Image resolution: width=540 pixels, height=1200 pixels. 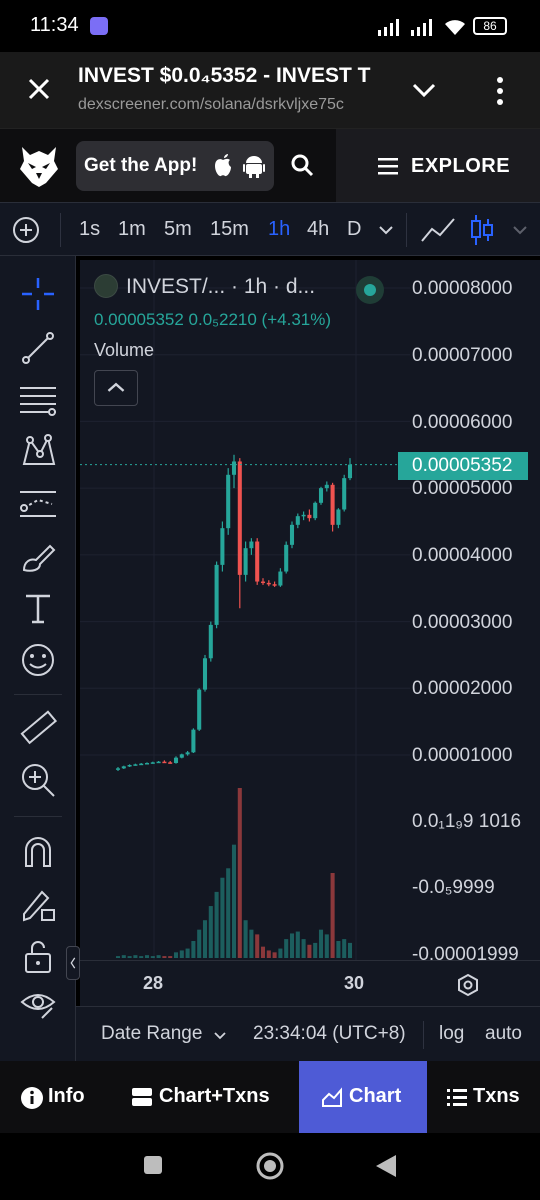 What do you see at coordinates (39, 89) in the screenshot?
I see `close-icon` at bounding box center [39, 89].